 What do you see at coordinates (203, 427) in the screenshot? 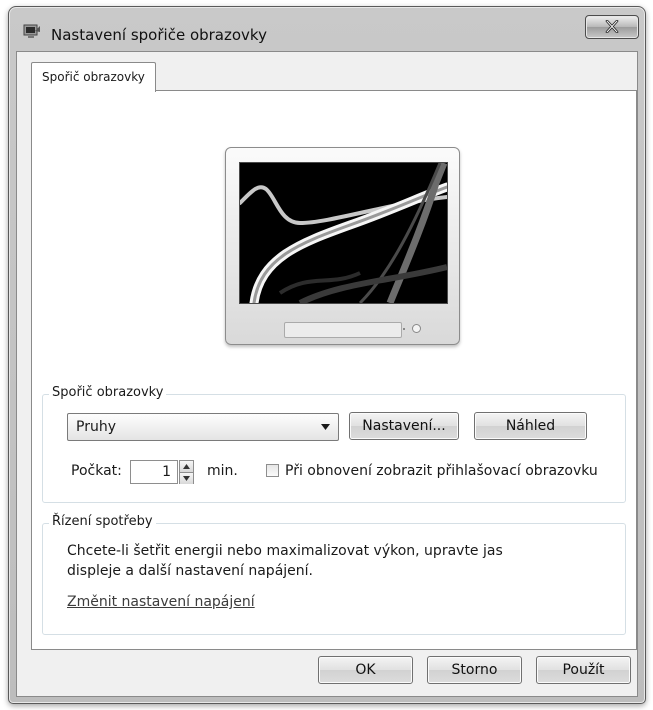
I see `screensaver-select: Pruhy` at bounding box center [203, 427].